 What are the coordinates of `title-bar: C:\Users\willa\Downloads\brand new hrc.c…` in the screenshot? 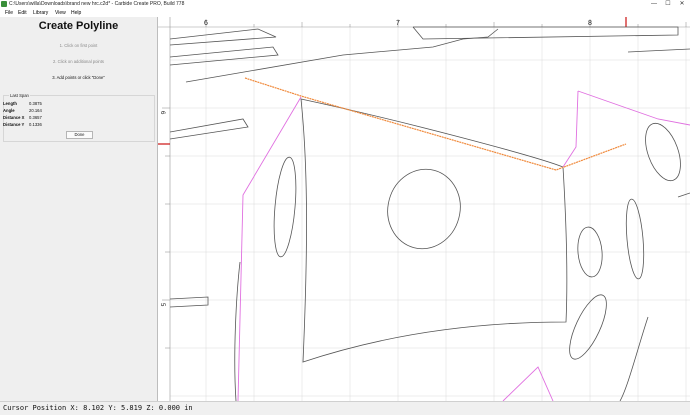 It's located at (345, 4).